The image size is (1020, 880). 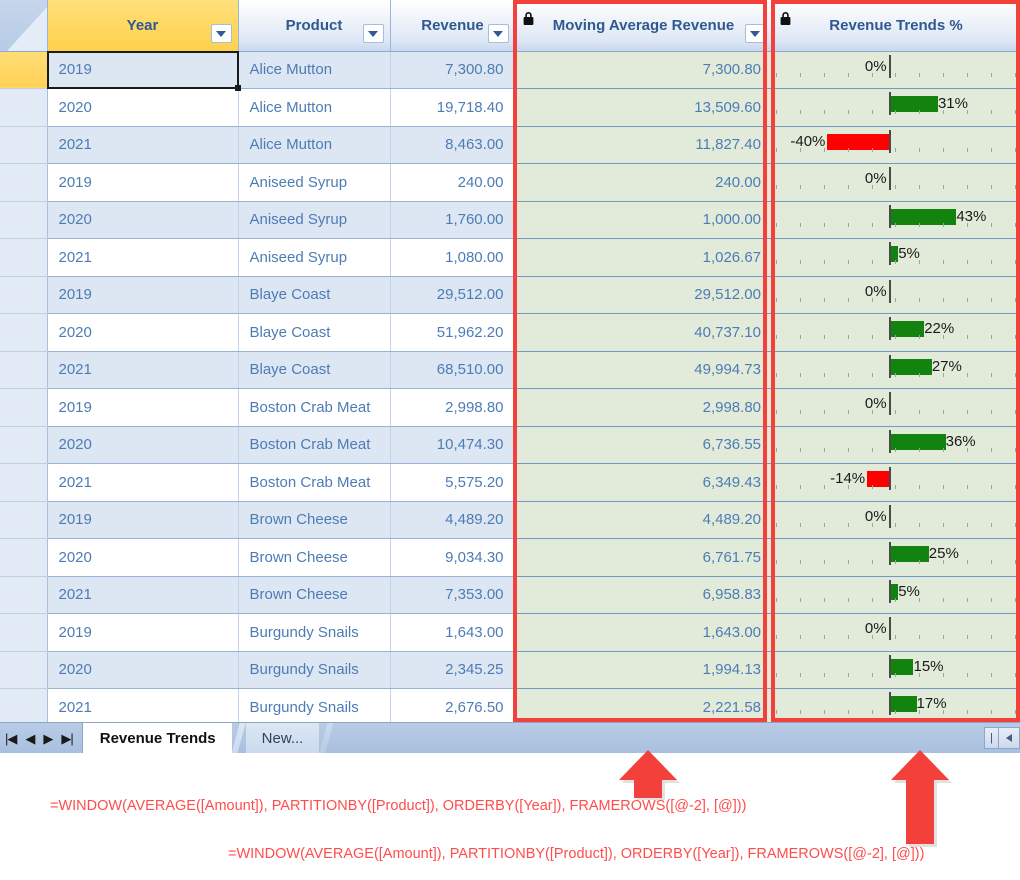 I want to click on cell-revenue-trend: 27%, so click(x=896, y=370).